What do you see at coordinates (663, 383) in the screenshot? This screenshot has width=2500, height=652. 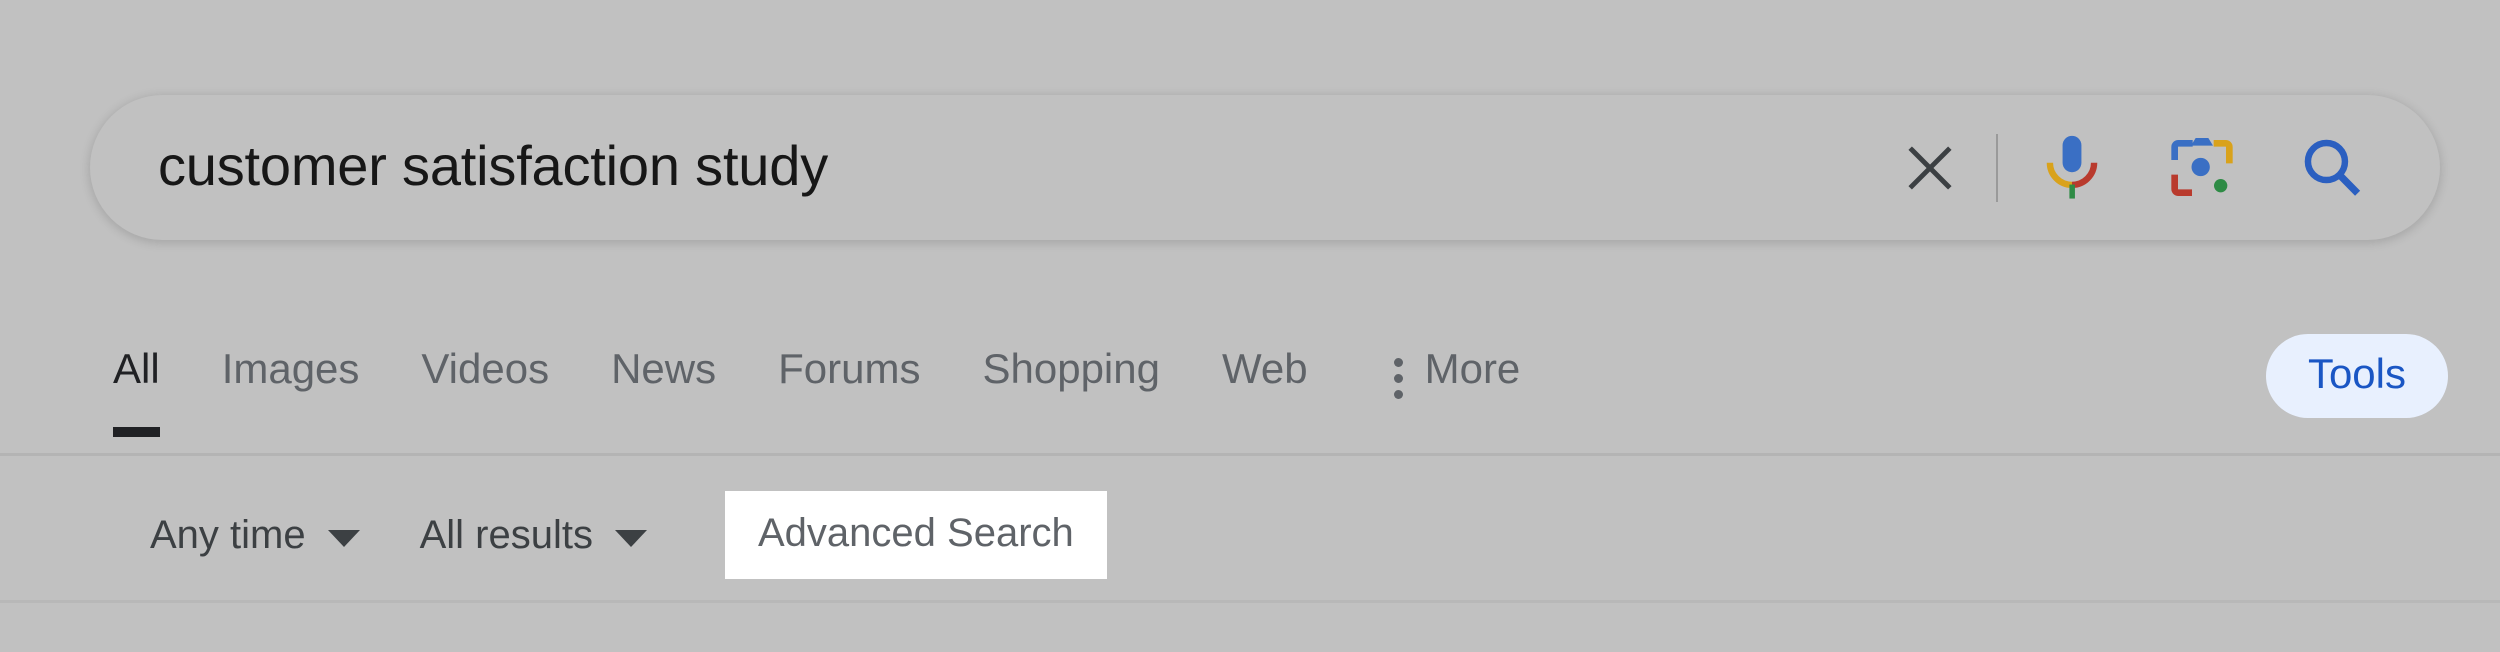 I see `tab-news: News` at bounding box center [663, 383].